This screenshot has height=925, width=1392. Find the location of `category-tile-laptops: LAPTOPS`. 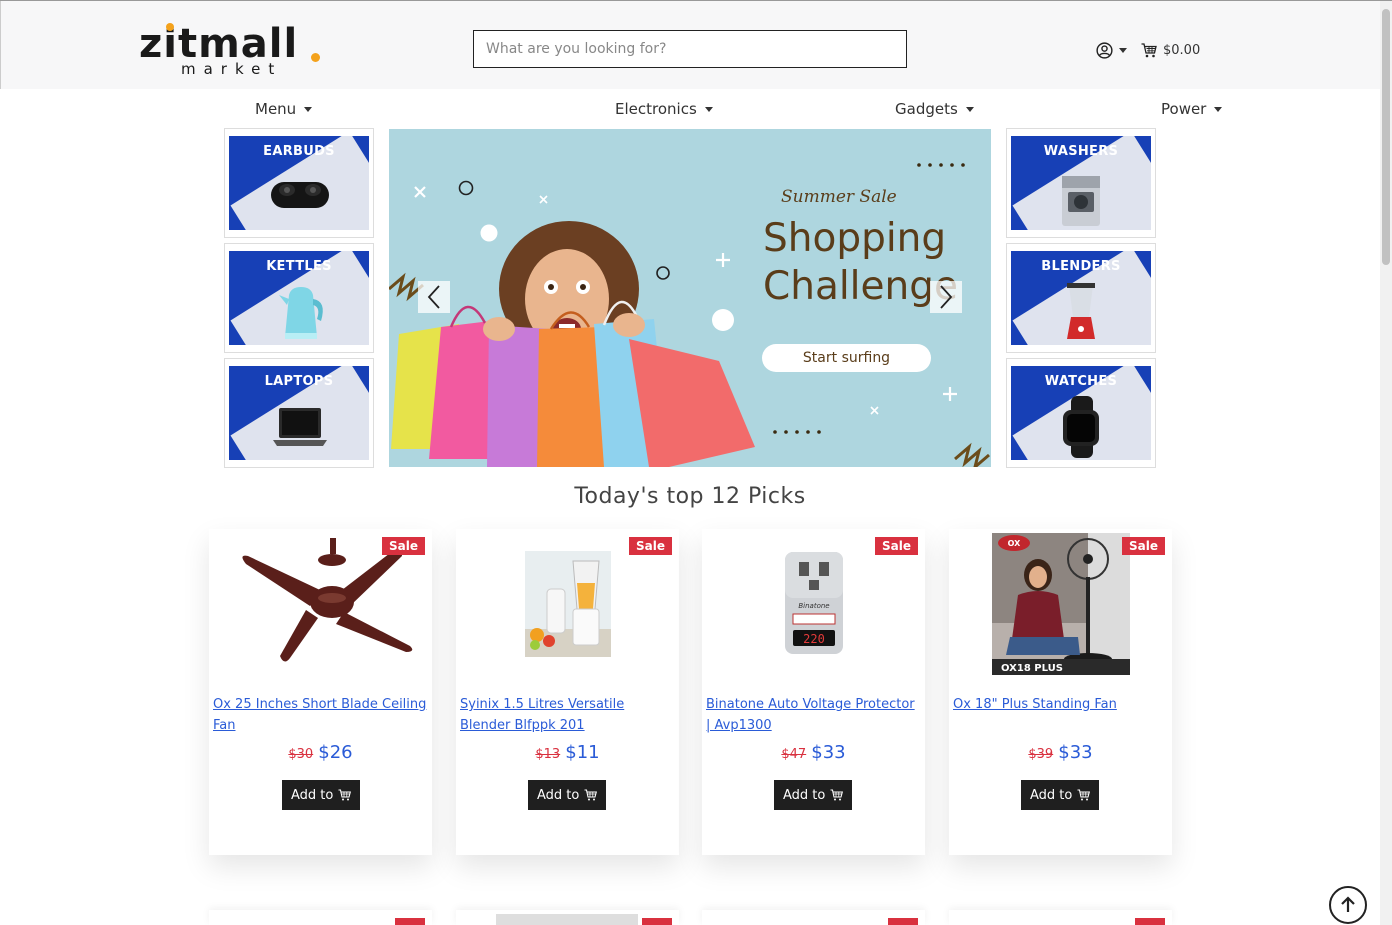

category-tile-laptops: LAPTOPS is located at coordinates (299, 413).